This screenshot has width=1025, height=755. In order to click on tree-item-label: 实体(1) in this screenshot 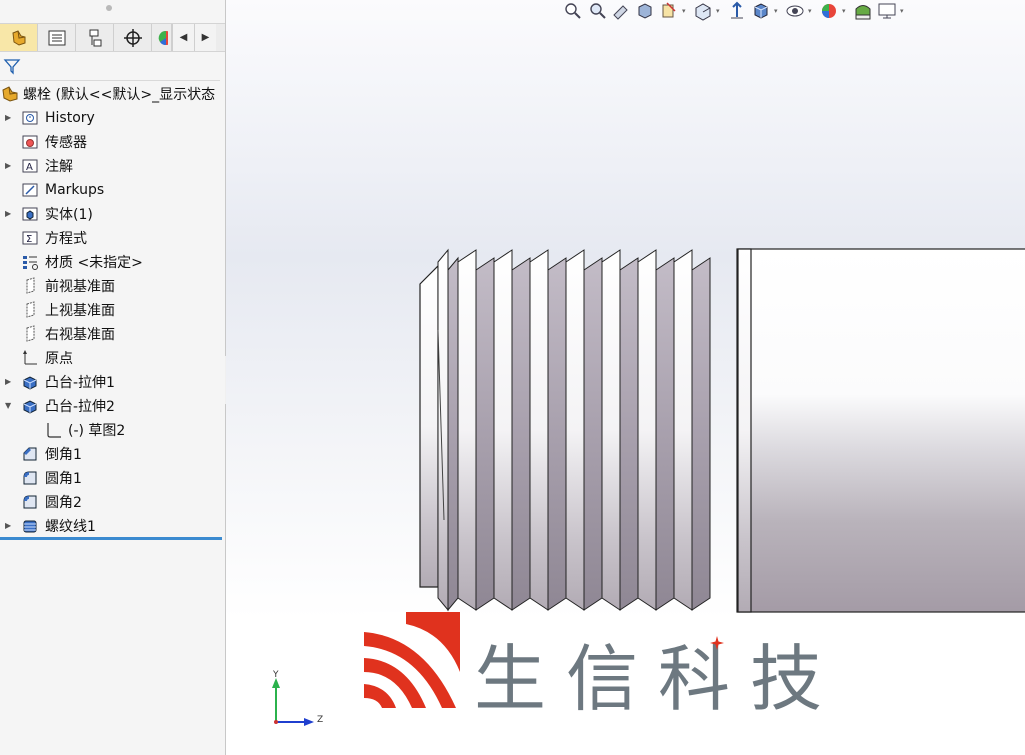, I will do `click(69, 215)`.